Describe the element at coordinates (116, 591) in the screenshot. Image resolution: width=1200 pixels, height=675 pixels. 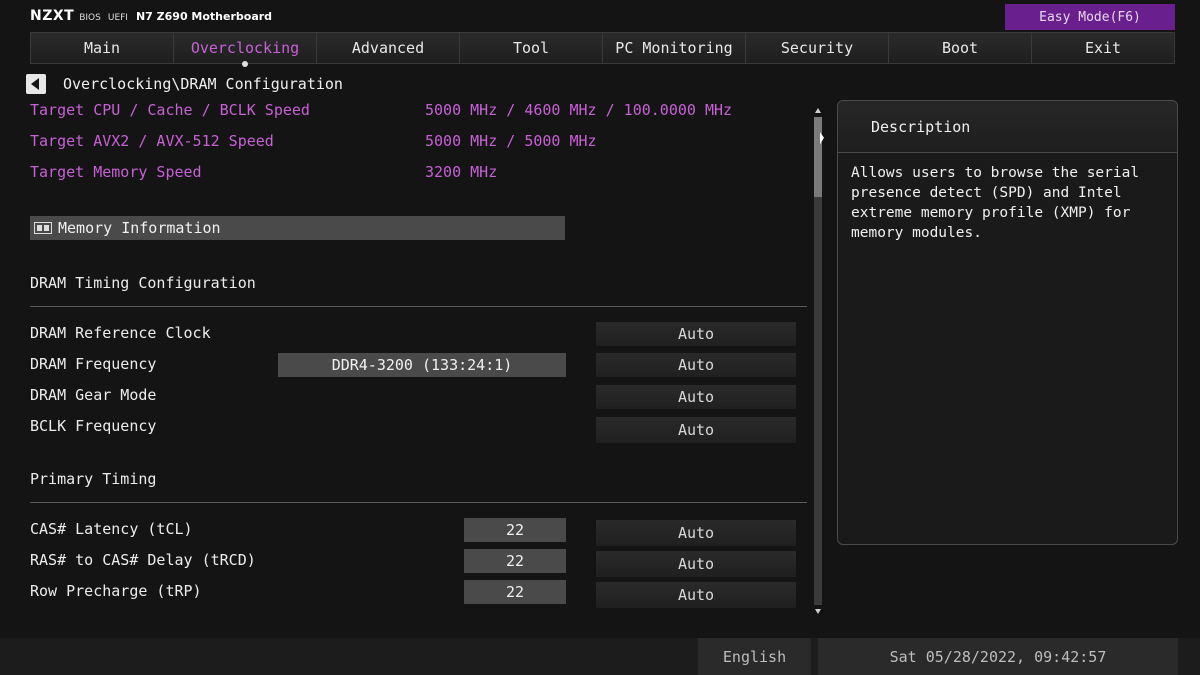
I see `row-precharge-label: Row Precharge (tRP)` at that location.